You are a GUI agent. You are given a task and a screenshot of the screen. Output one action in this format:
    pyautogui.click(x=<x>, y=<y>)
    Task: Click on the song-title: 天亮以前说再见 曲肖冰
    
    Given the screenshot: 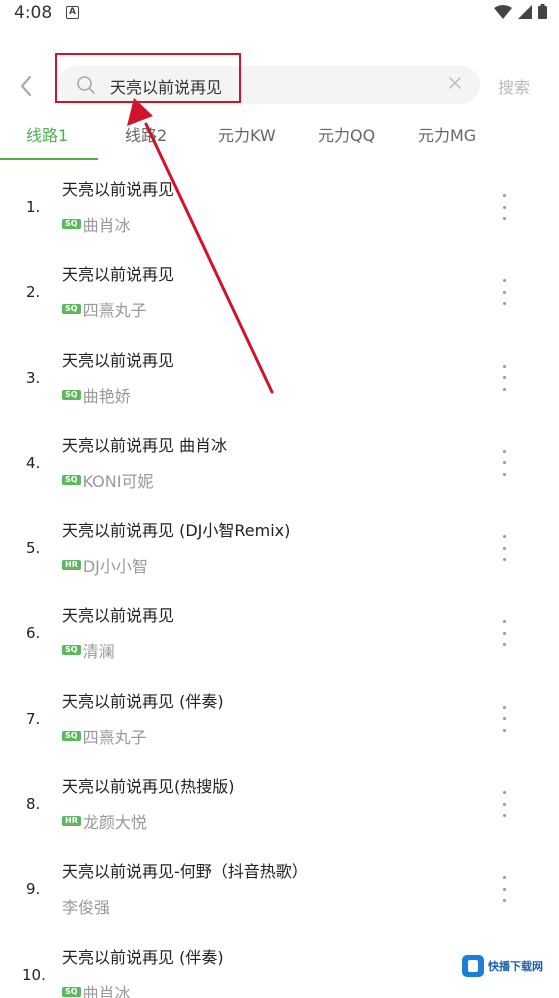 What is the action you would take?
    pyautogui.click(x=145, y=445)
    